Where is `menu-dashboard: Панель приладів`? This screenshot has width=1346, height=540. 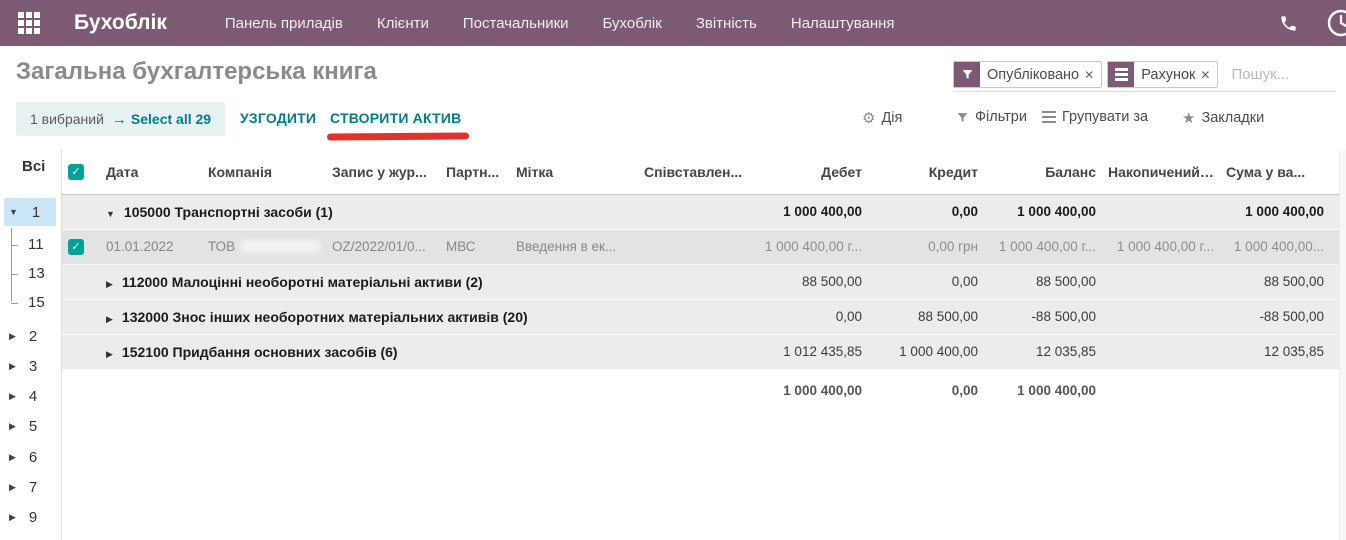 menu-dashboard: Панель приладів is located at coordinates (284, 23).